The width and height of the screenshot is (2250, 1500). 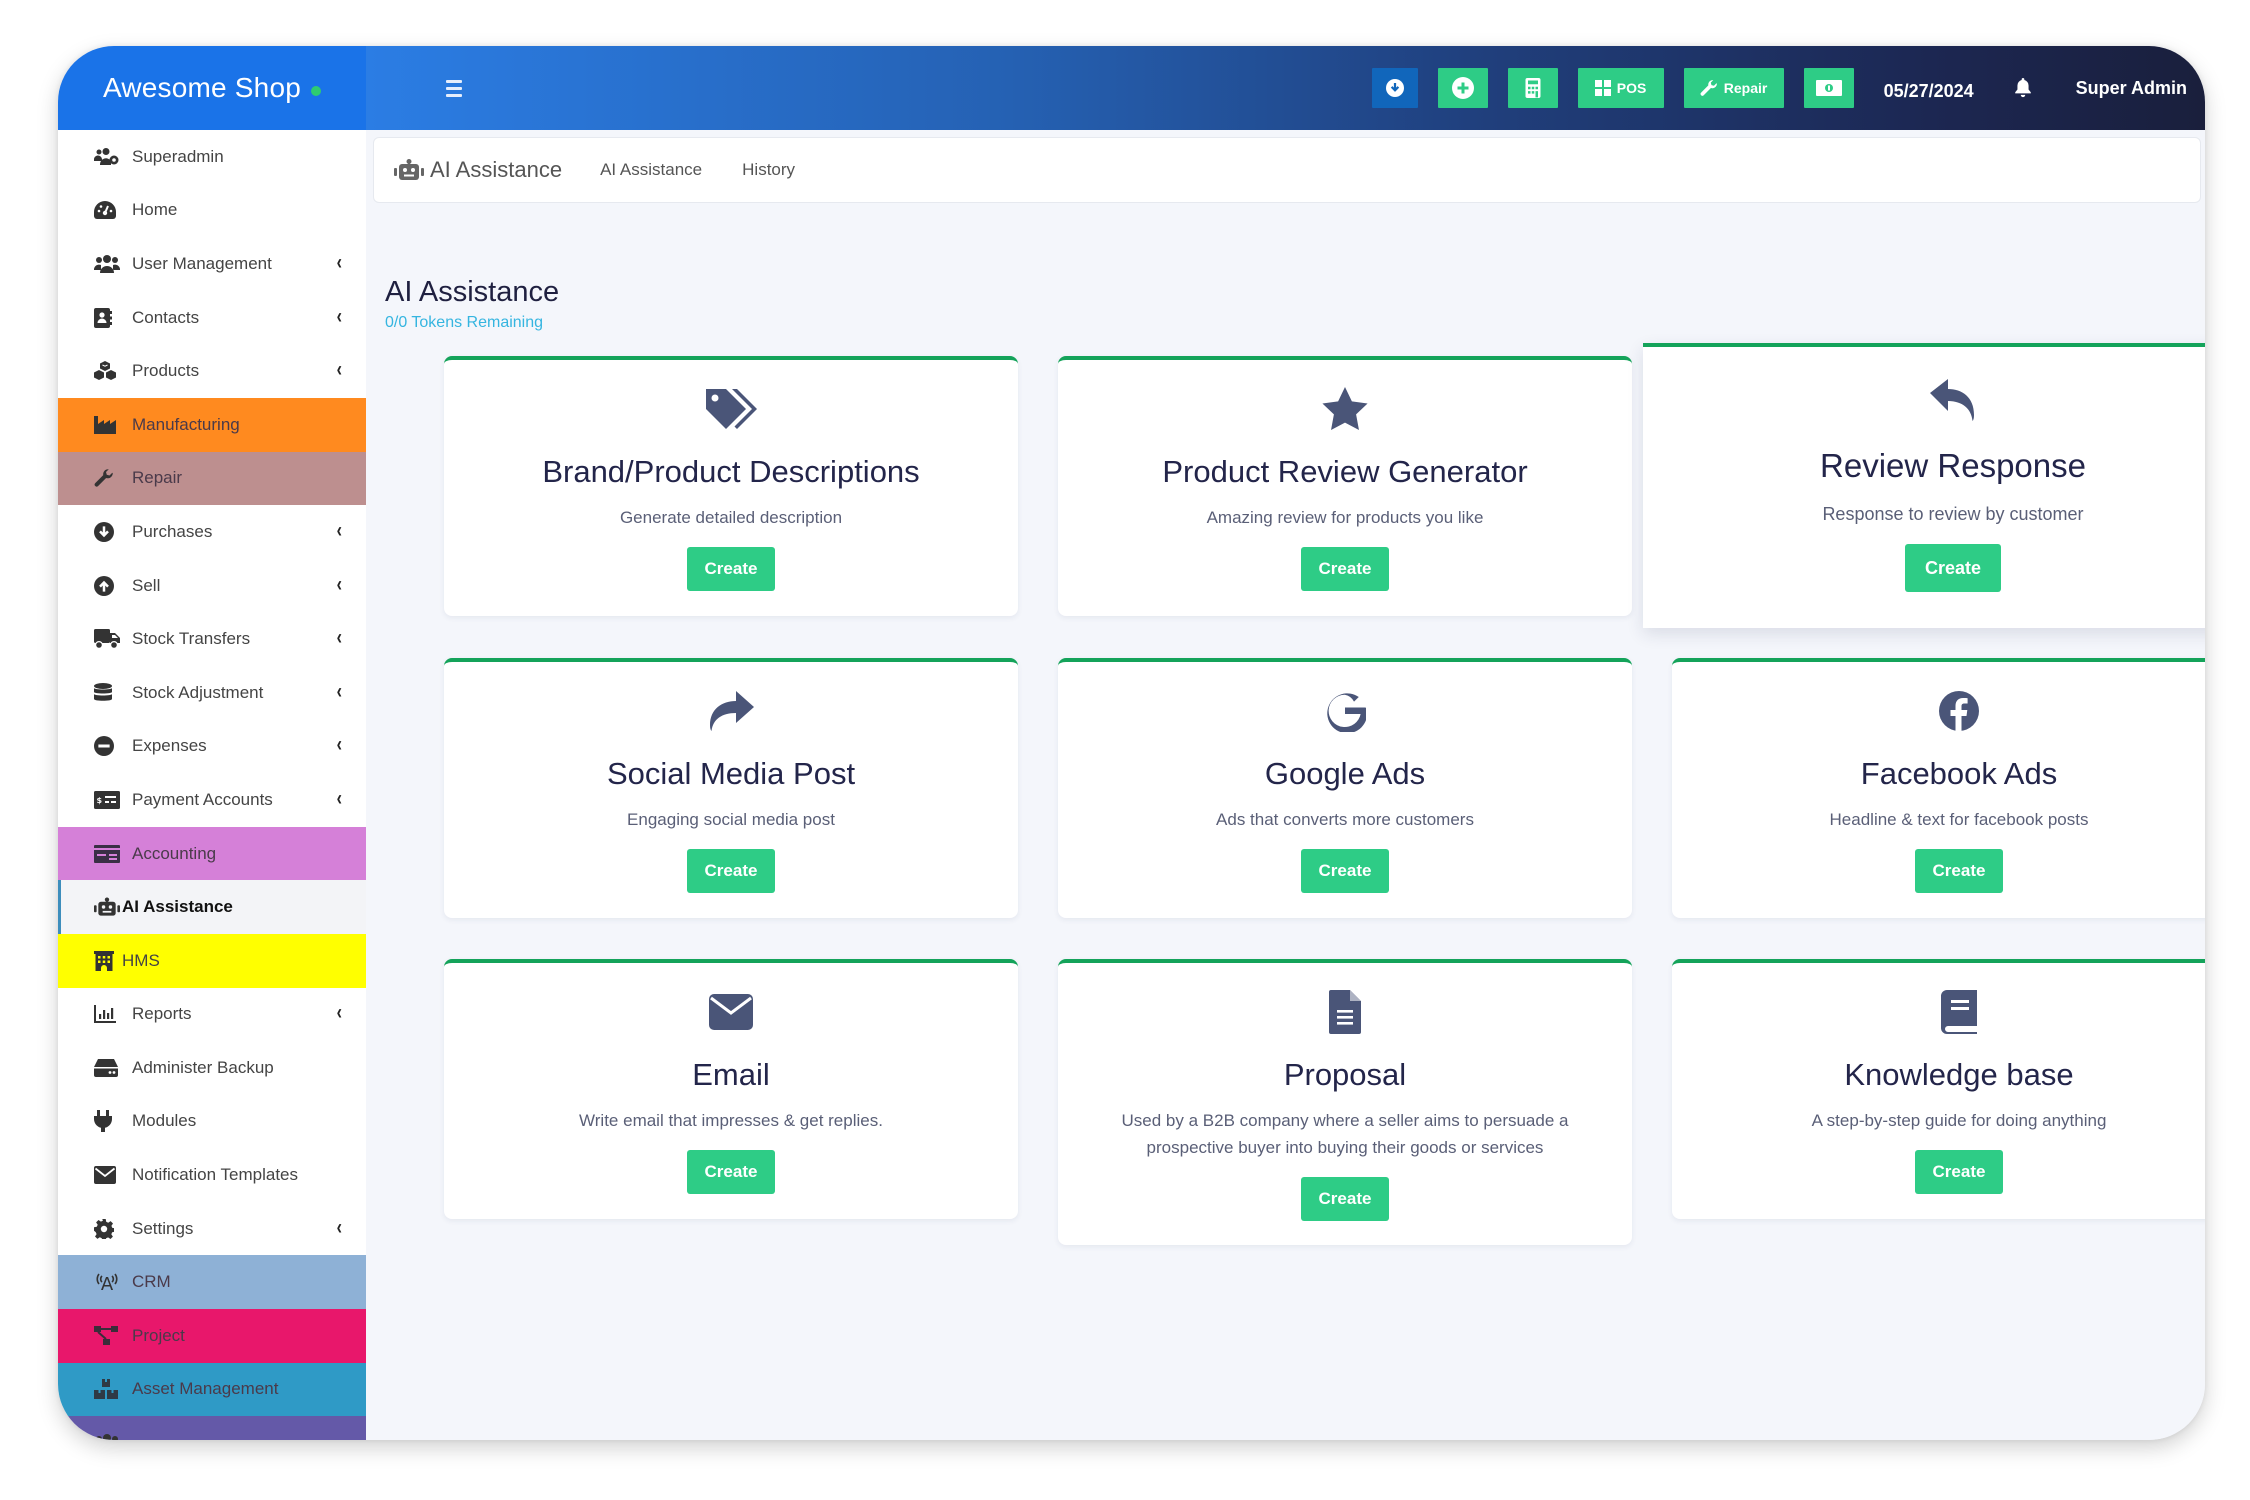 What do you see at coordinates (731, 471) in the screenshot?
I see `card-title: Brand/Product Descriptions` at bounding box center [731, 471].